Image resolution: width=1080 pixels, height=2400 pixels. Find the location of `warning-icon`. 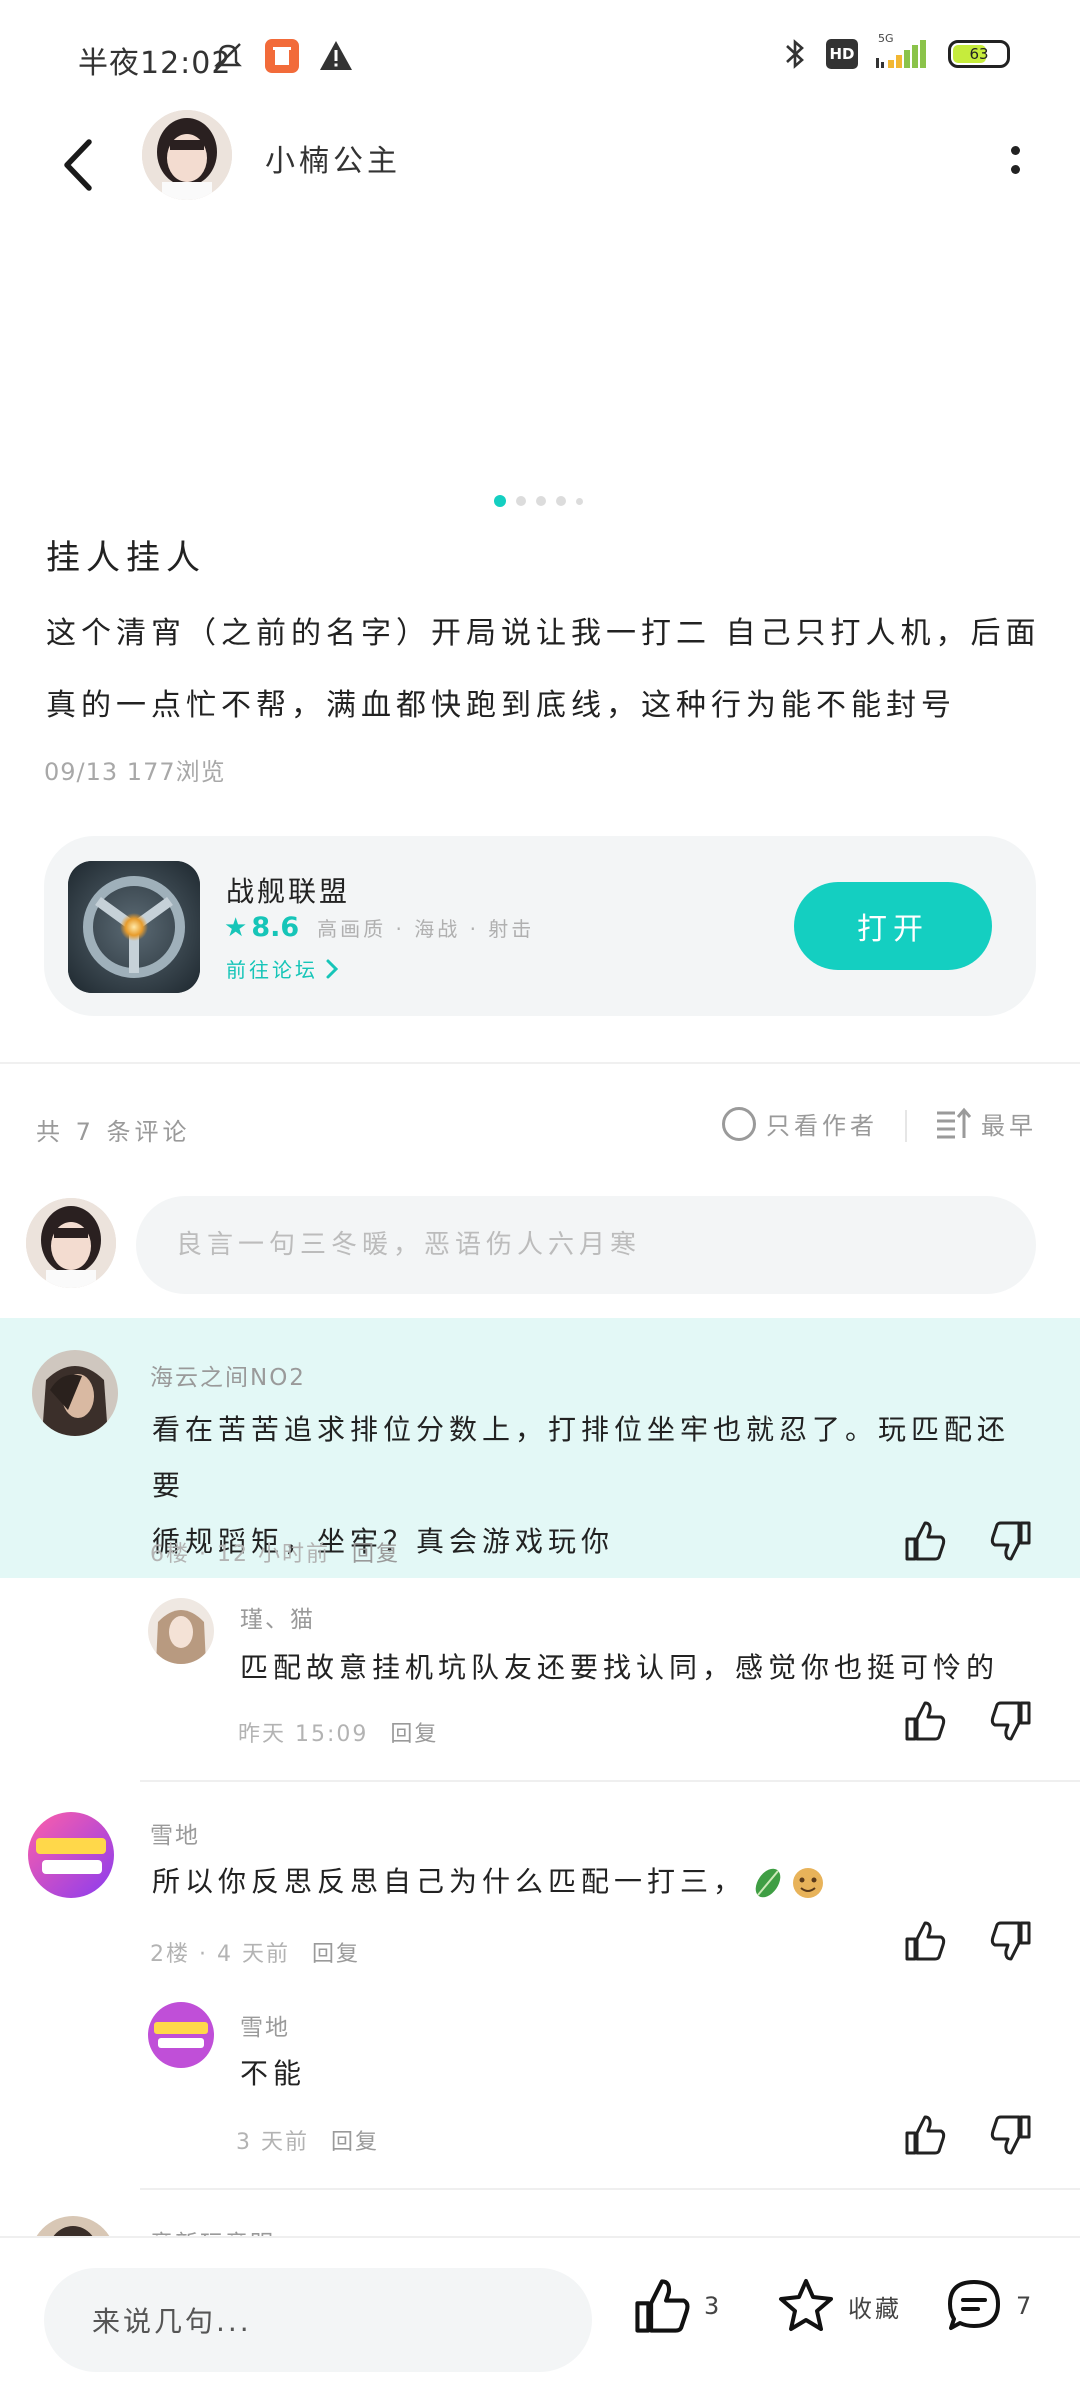

warning-icon is located at coordinates (336, 55).